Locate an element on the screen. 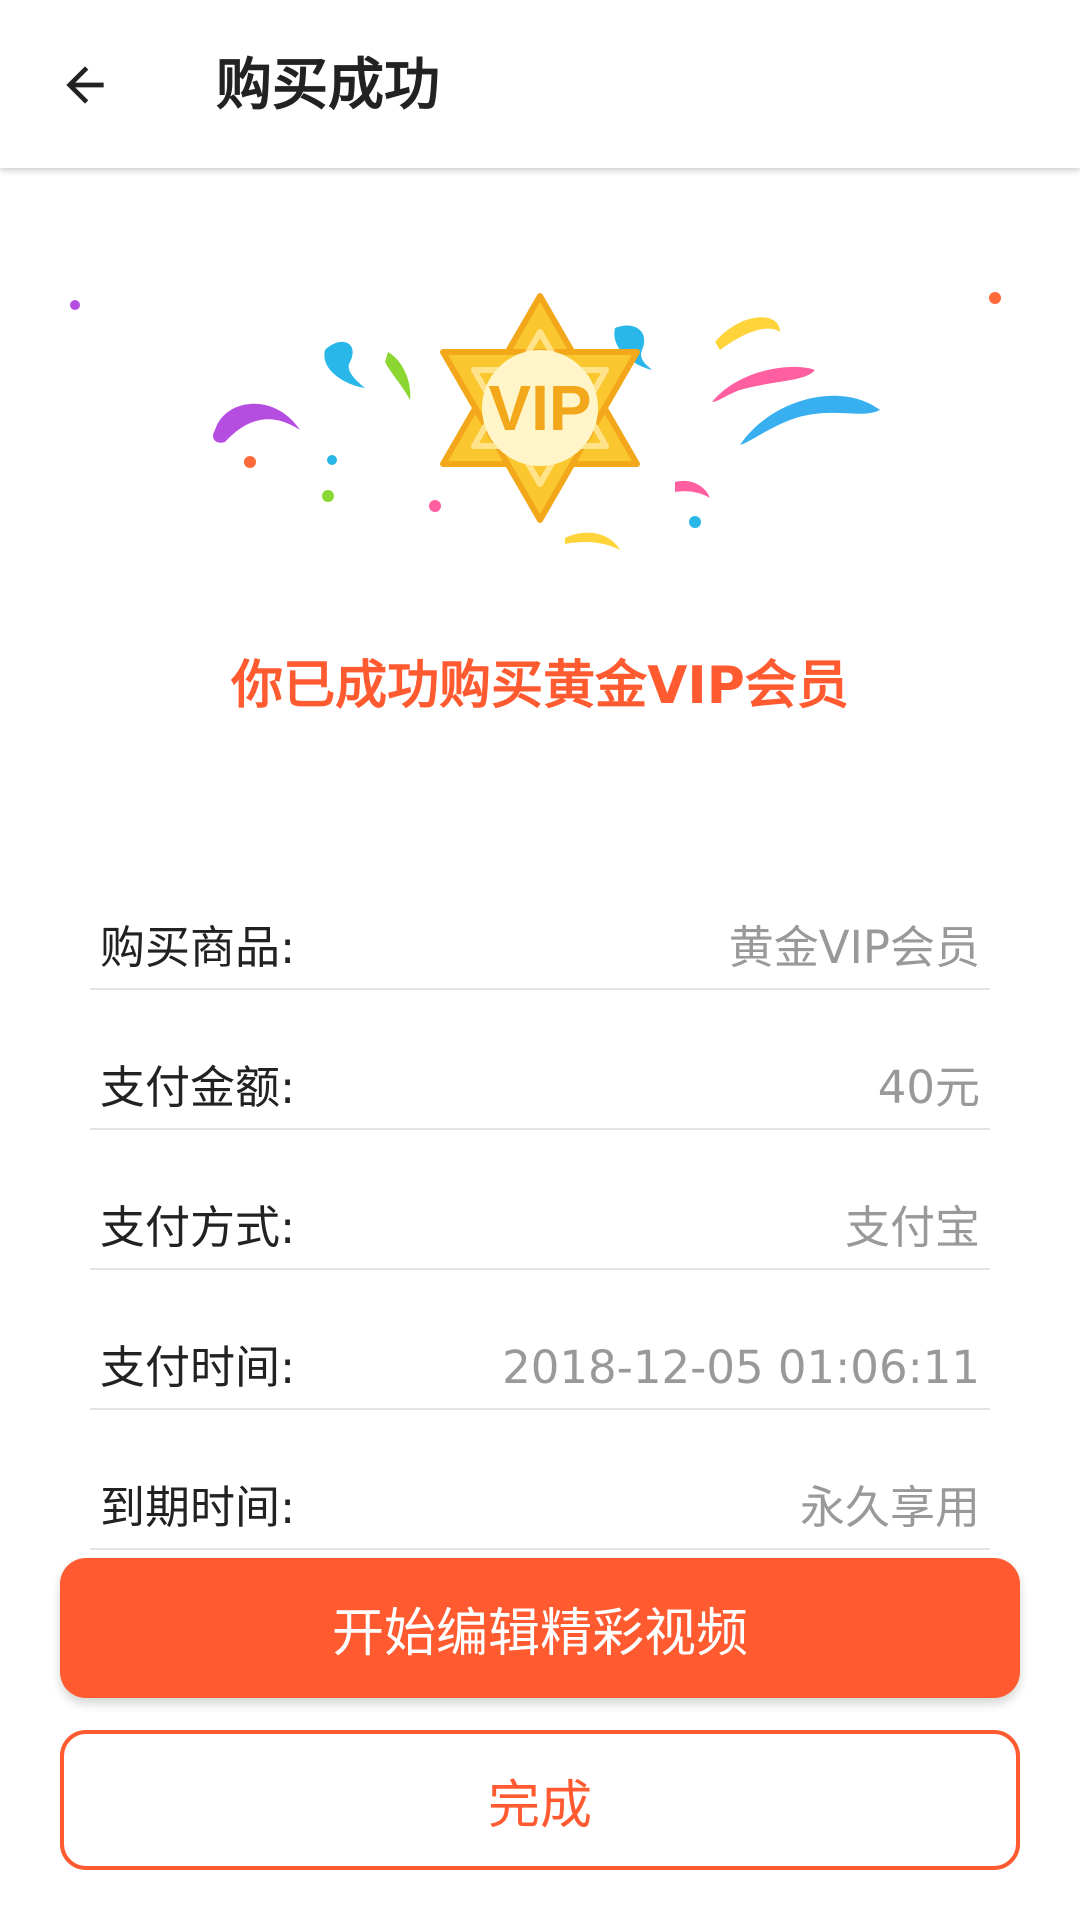  detail-label: 购买商品: is located at coordinates (198, 947).